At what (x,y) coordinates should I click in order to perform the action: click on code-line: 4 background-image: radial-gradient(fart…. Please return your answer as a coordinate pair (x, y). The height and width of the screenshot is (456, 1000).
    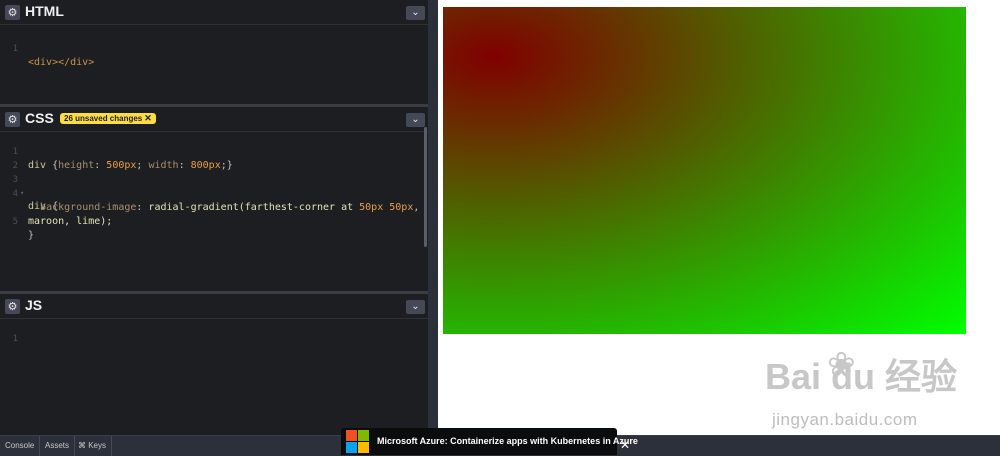
    Looking at the image, I should click on (210, 194).